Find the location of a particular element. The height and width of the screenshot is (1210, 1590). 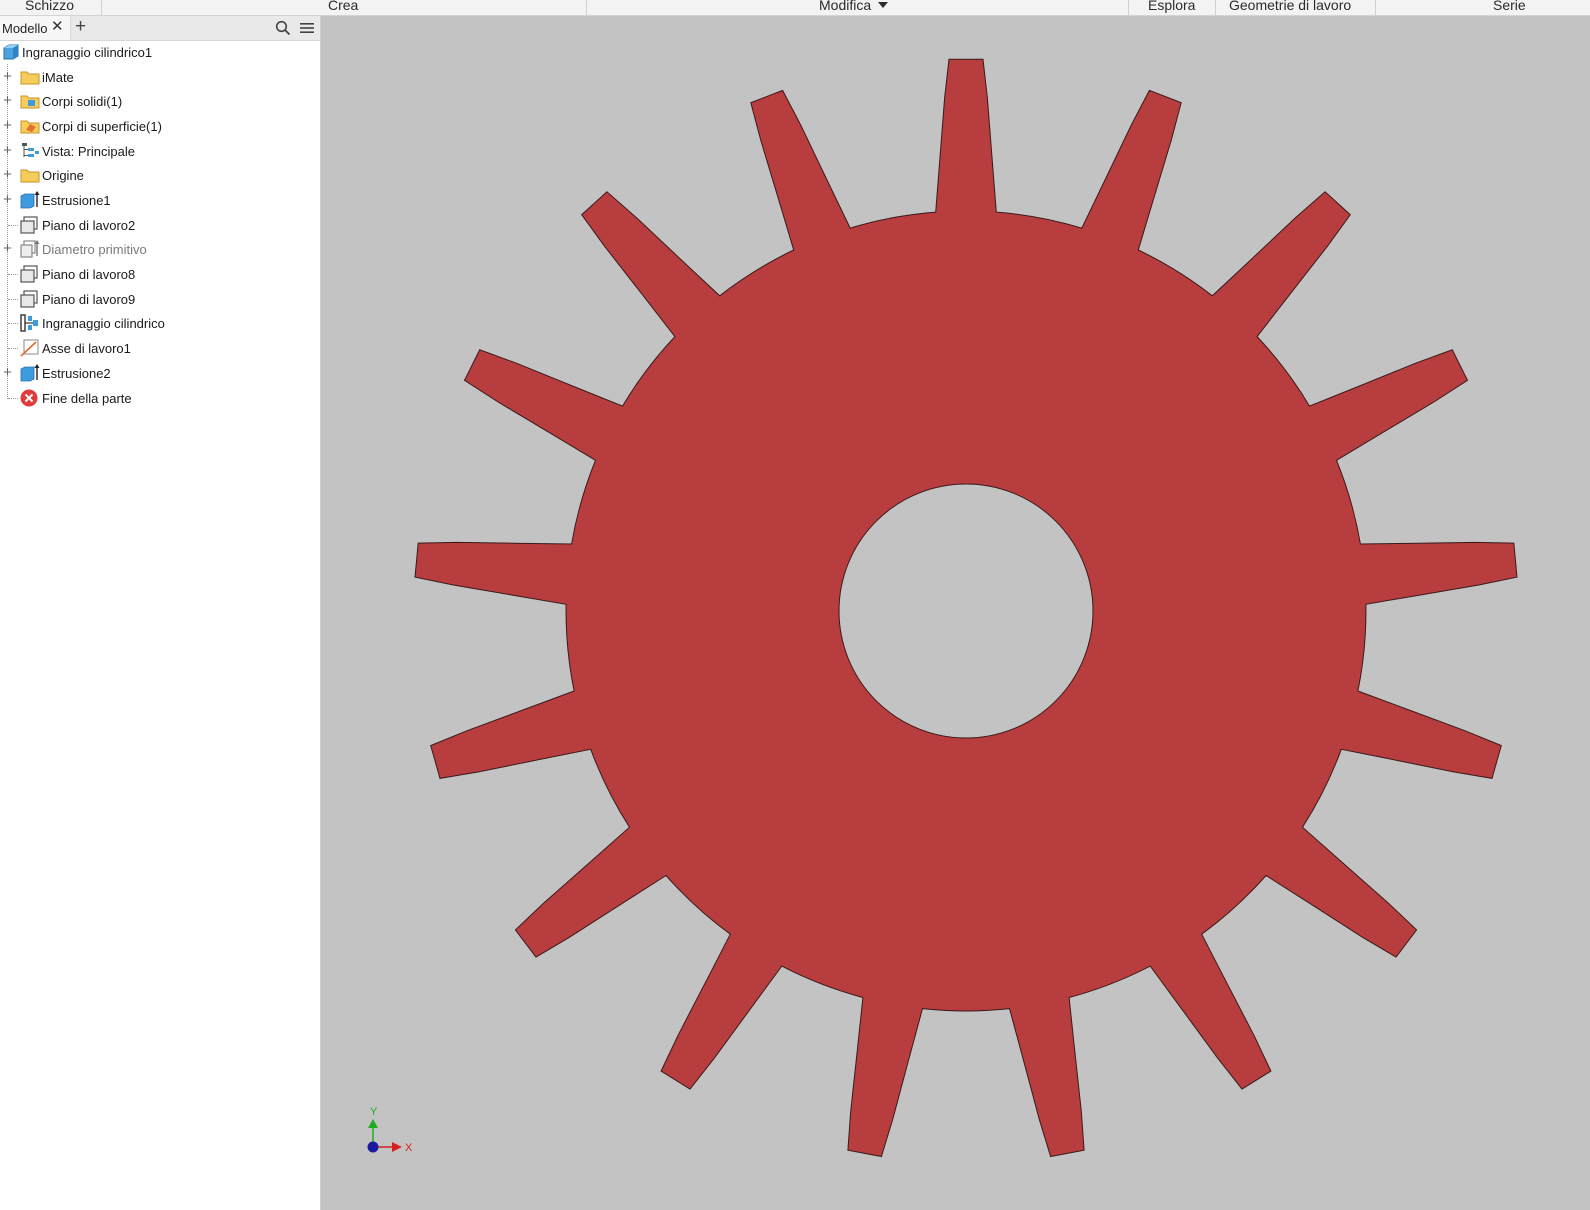

view-triad: Y X is located at coordinates (390, 1130).